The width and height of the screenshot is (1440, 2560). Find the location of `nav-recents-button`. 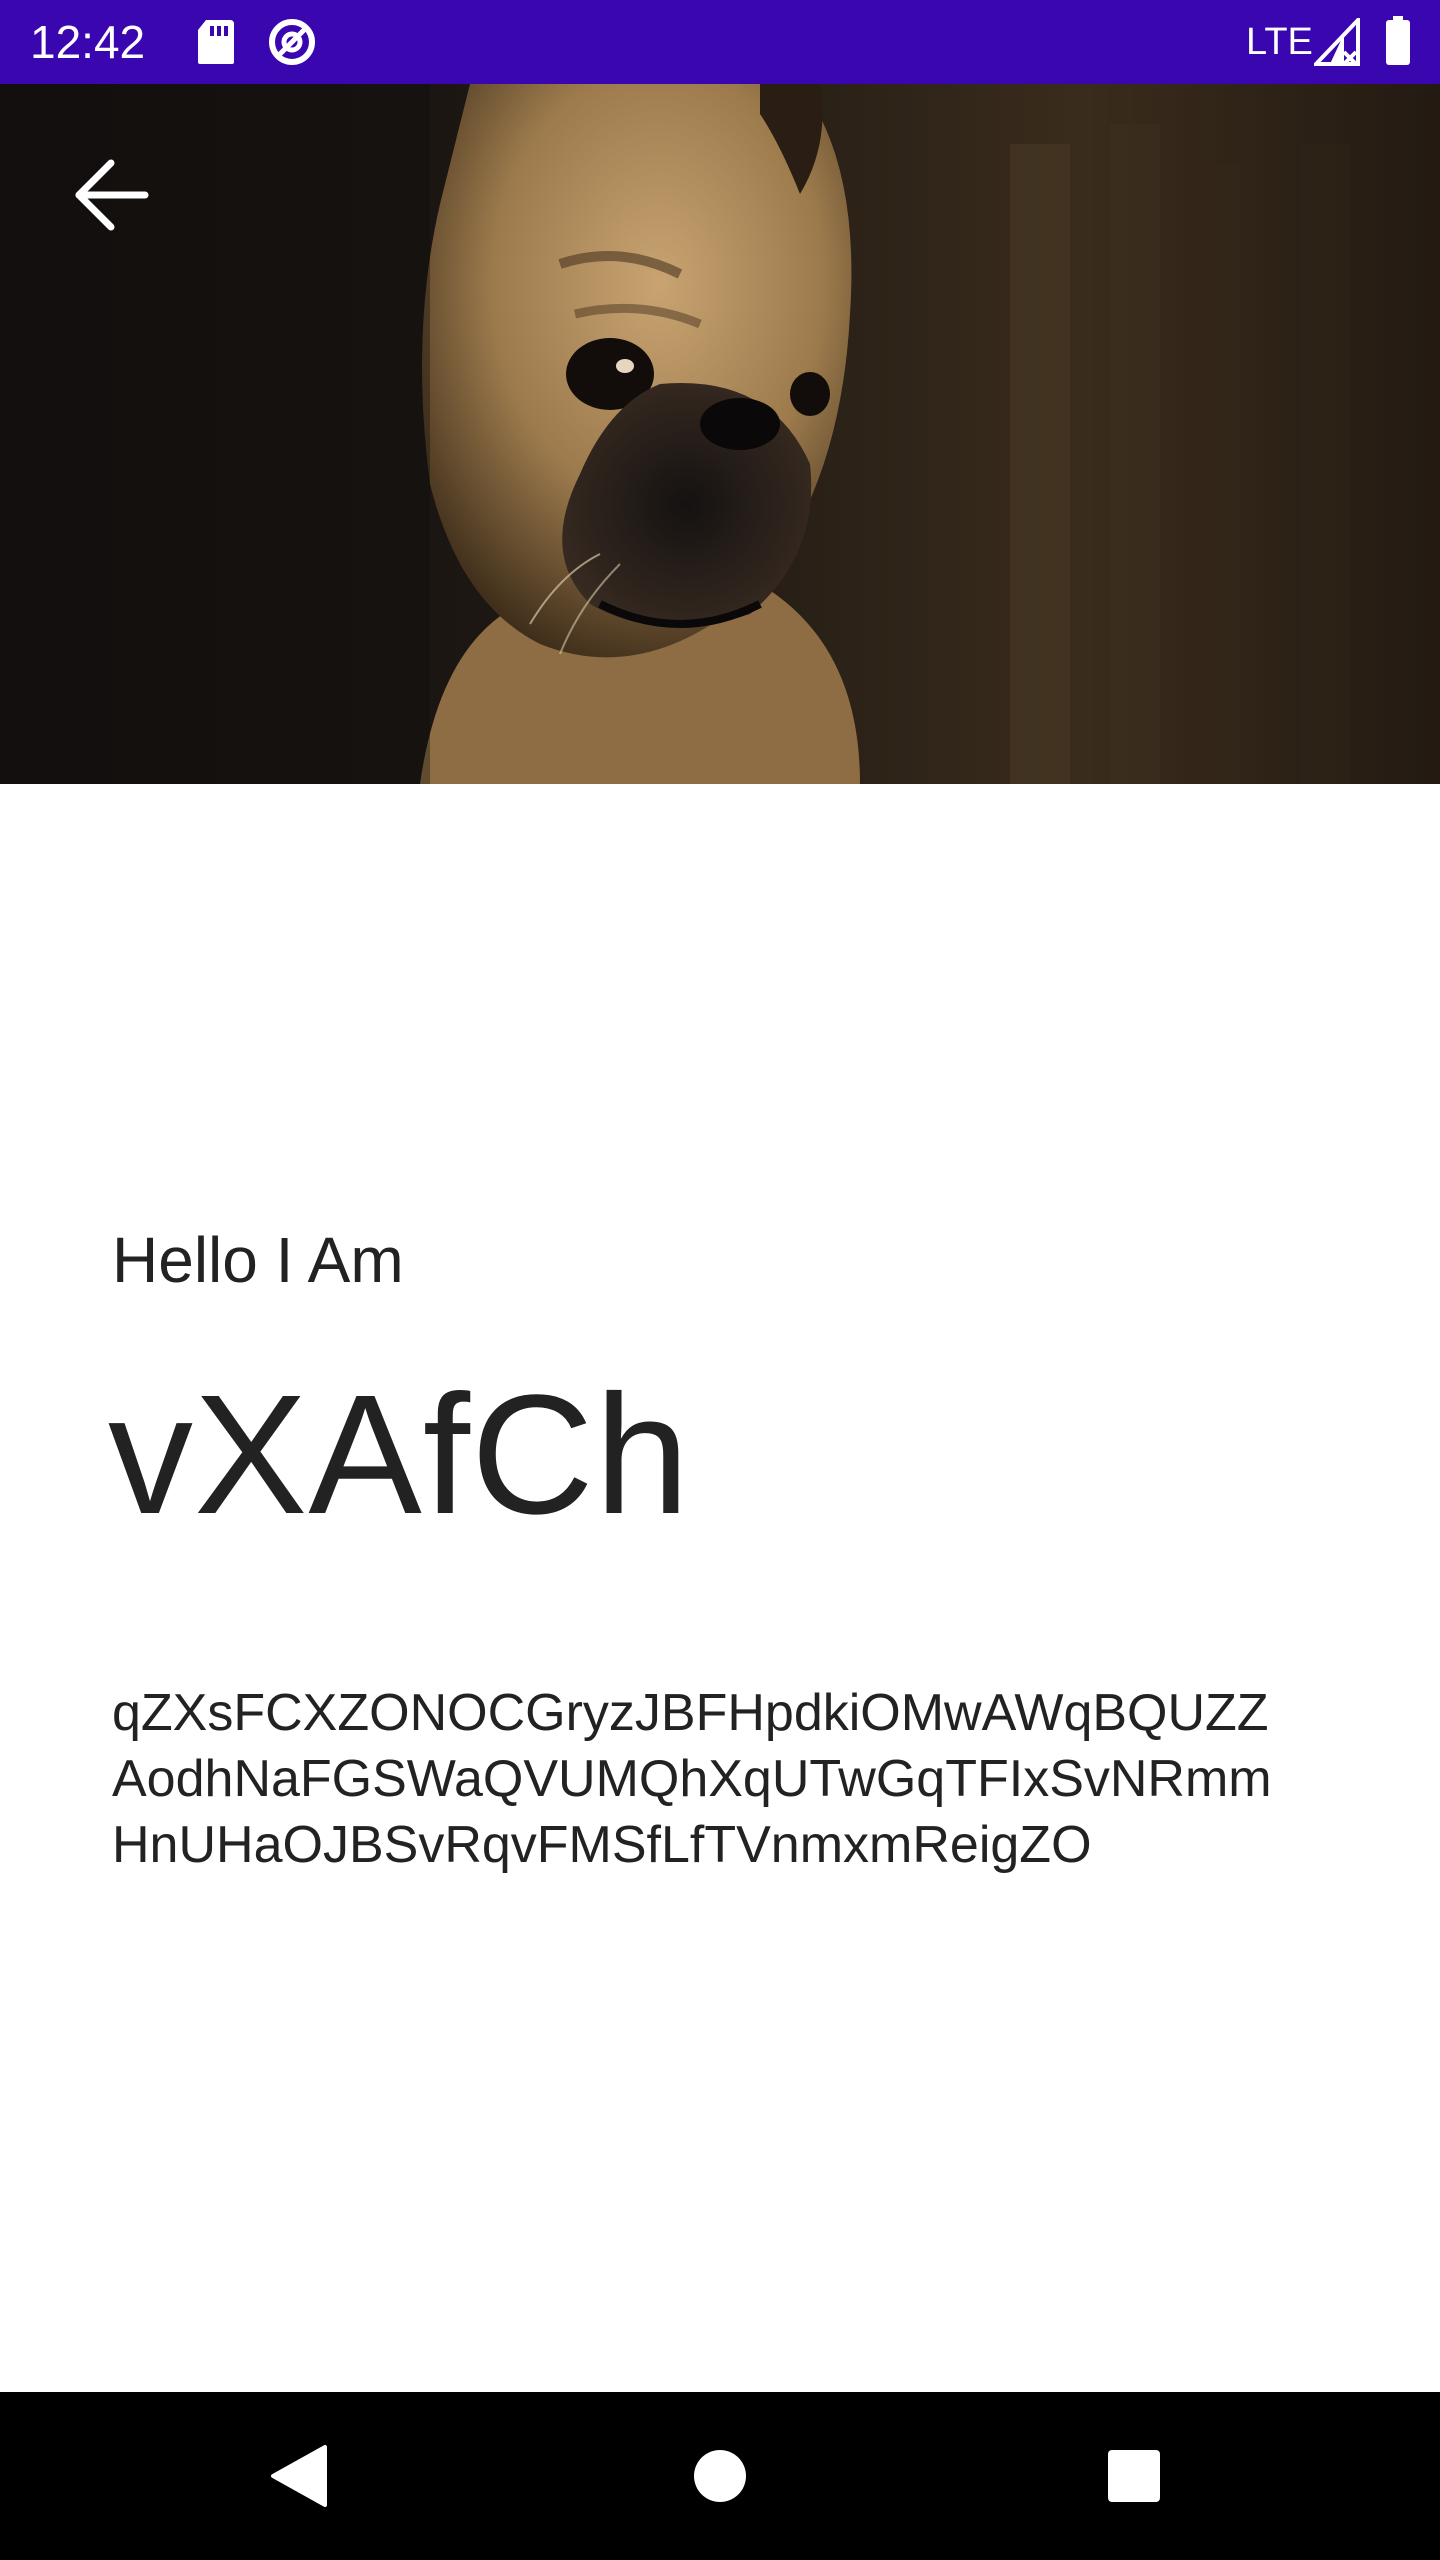

nav-recents-button is located at coordinates (1134, 2476).